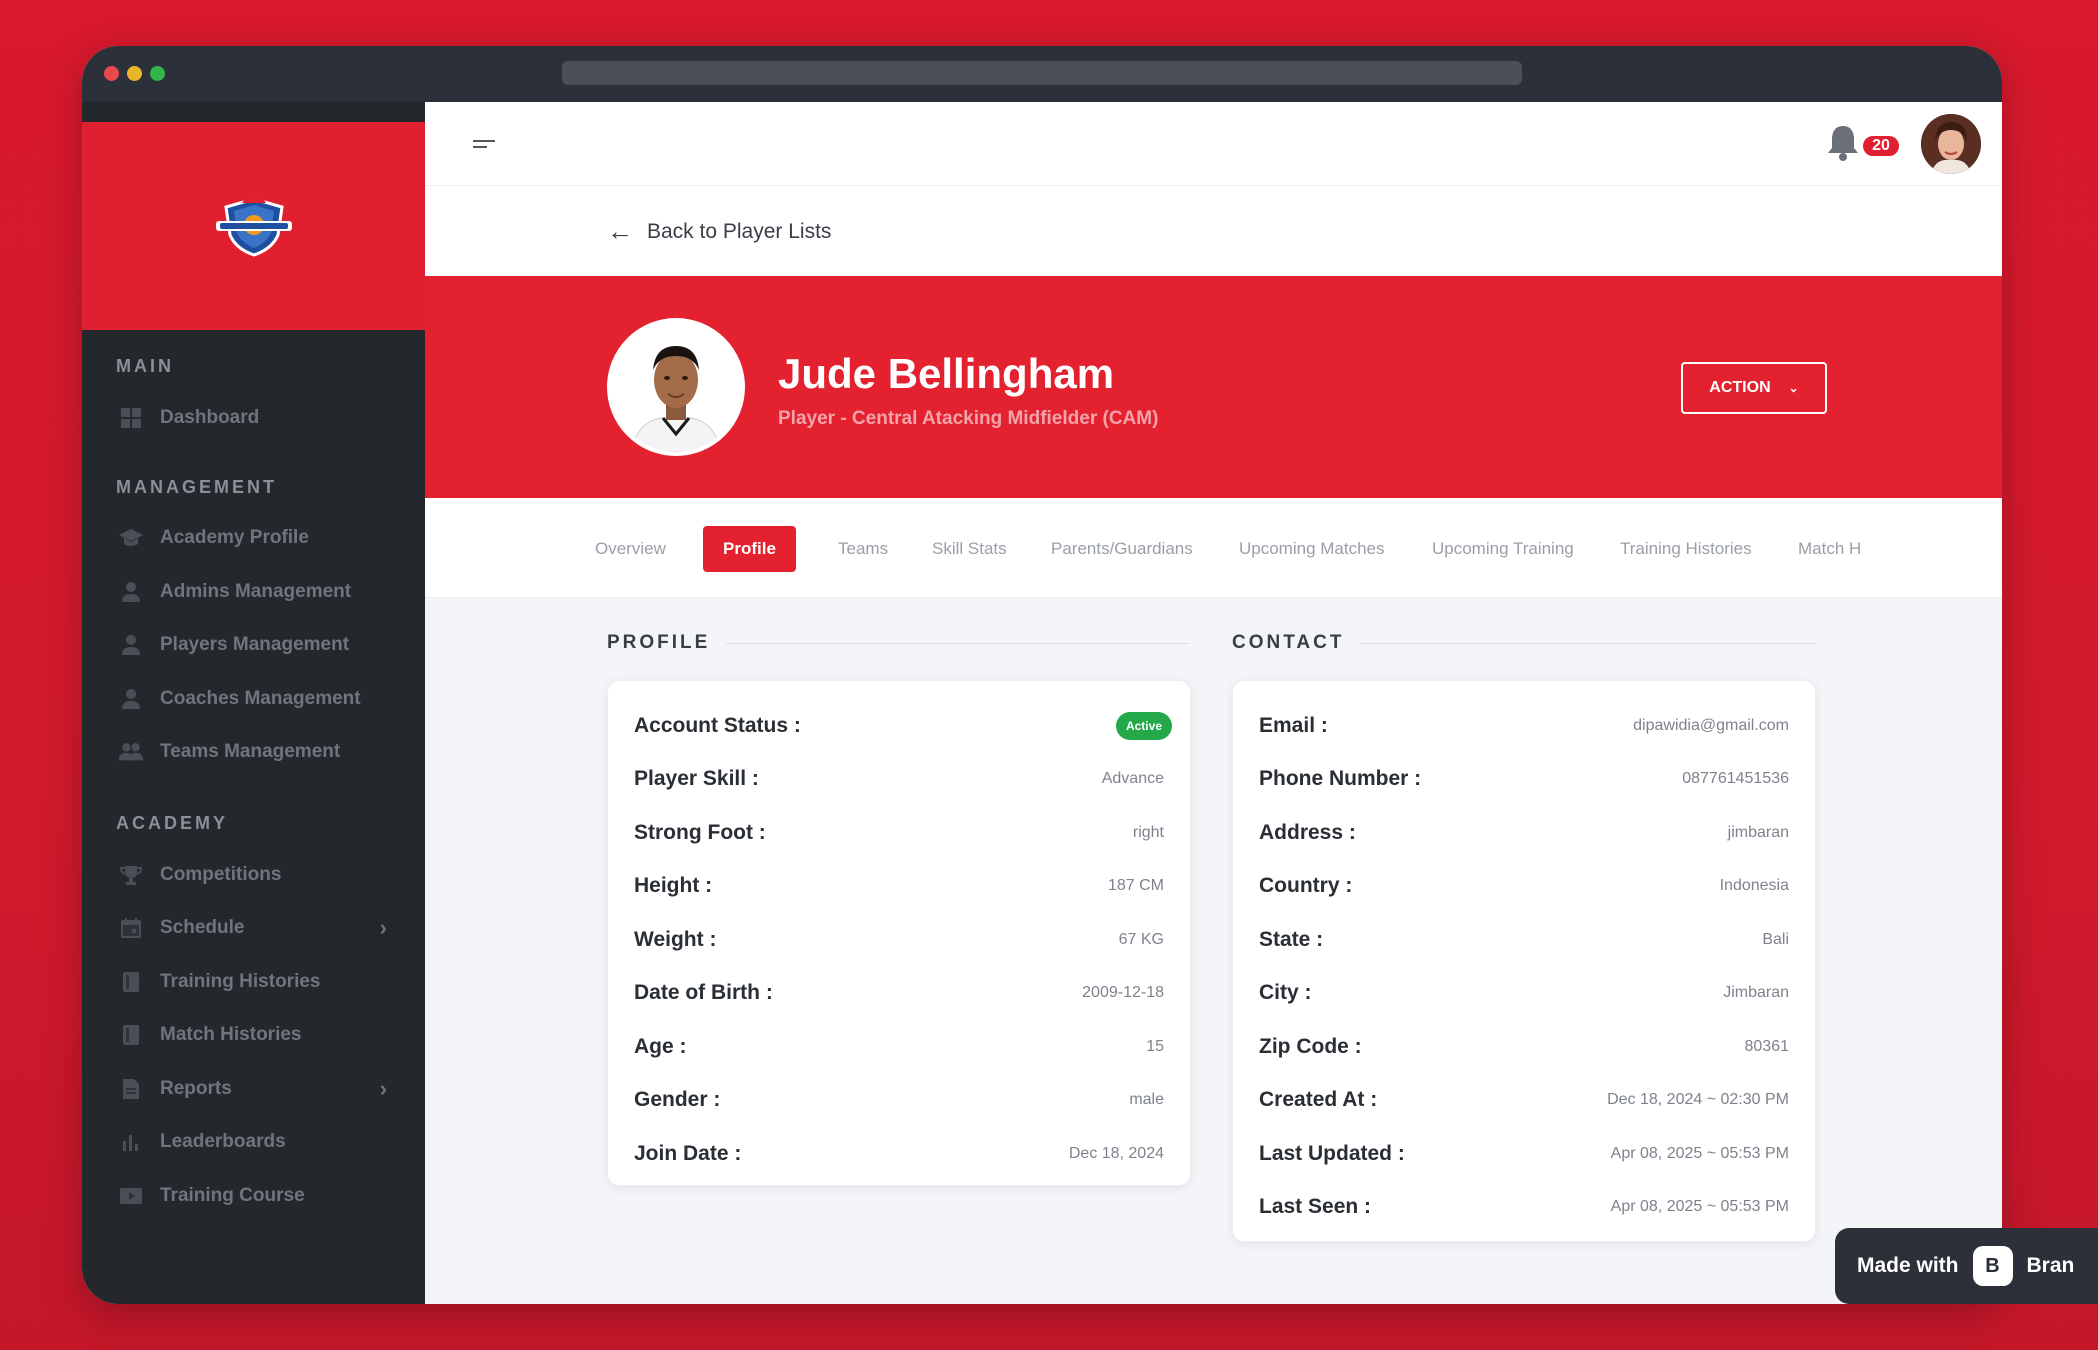  Describe the element at coordinates (863, 549) in the screenshot. I see `tab-teams: Teams` at that location.